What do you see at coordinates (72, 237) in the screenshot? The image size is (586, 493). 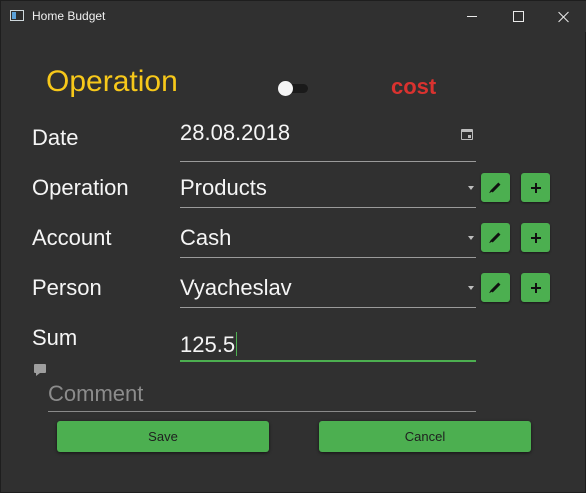 I see `account-label: Account` at bounding box center [72, 237].